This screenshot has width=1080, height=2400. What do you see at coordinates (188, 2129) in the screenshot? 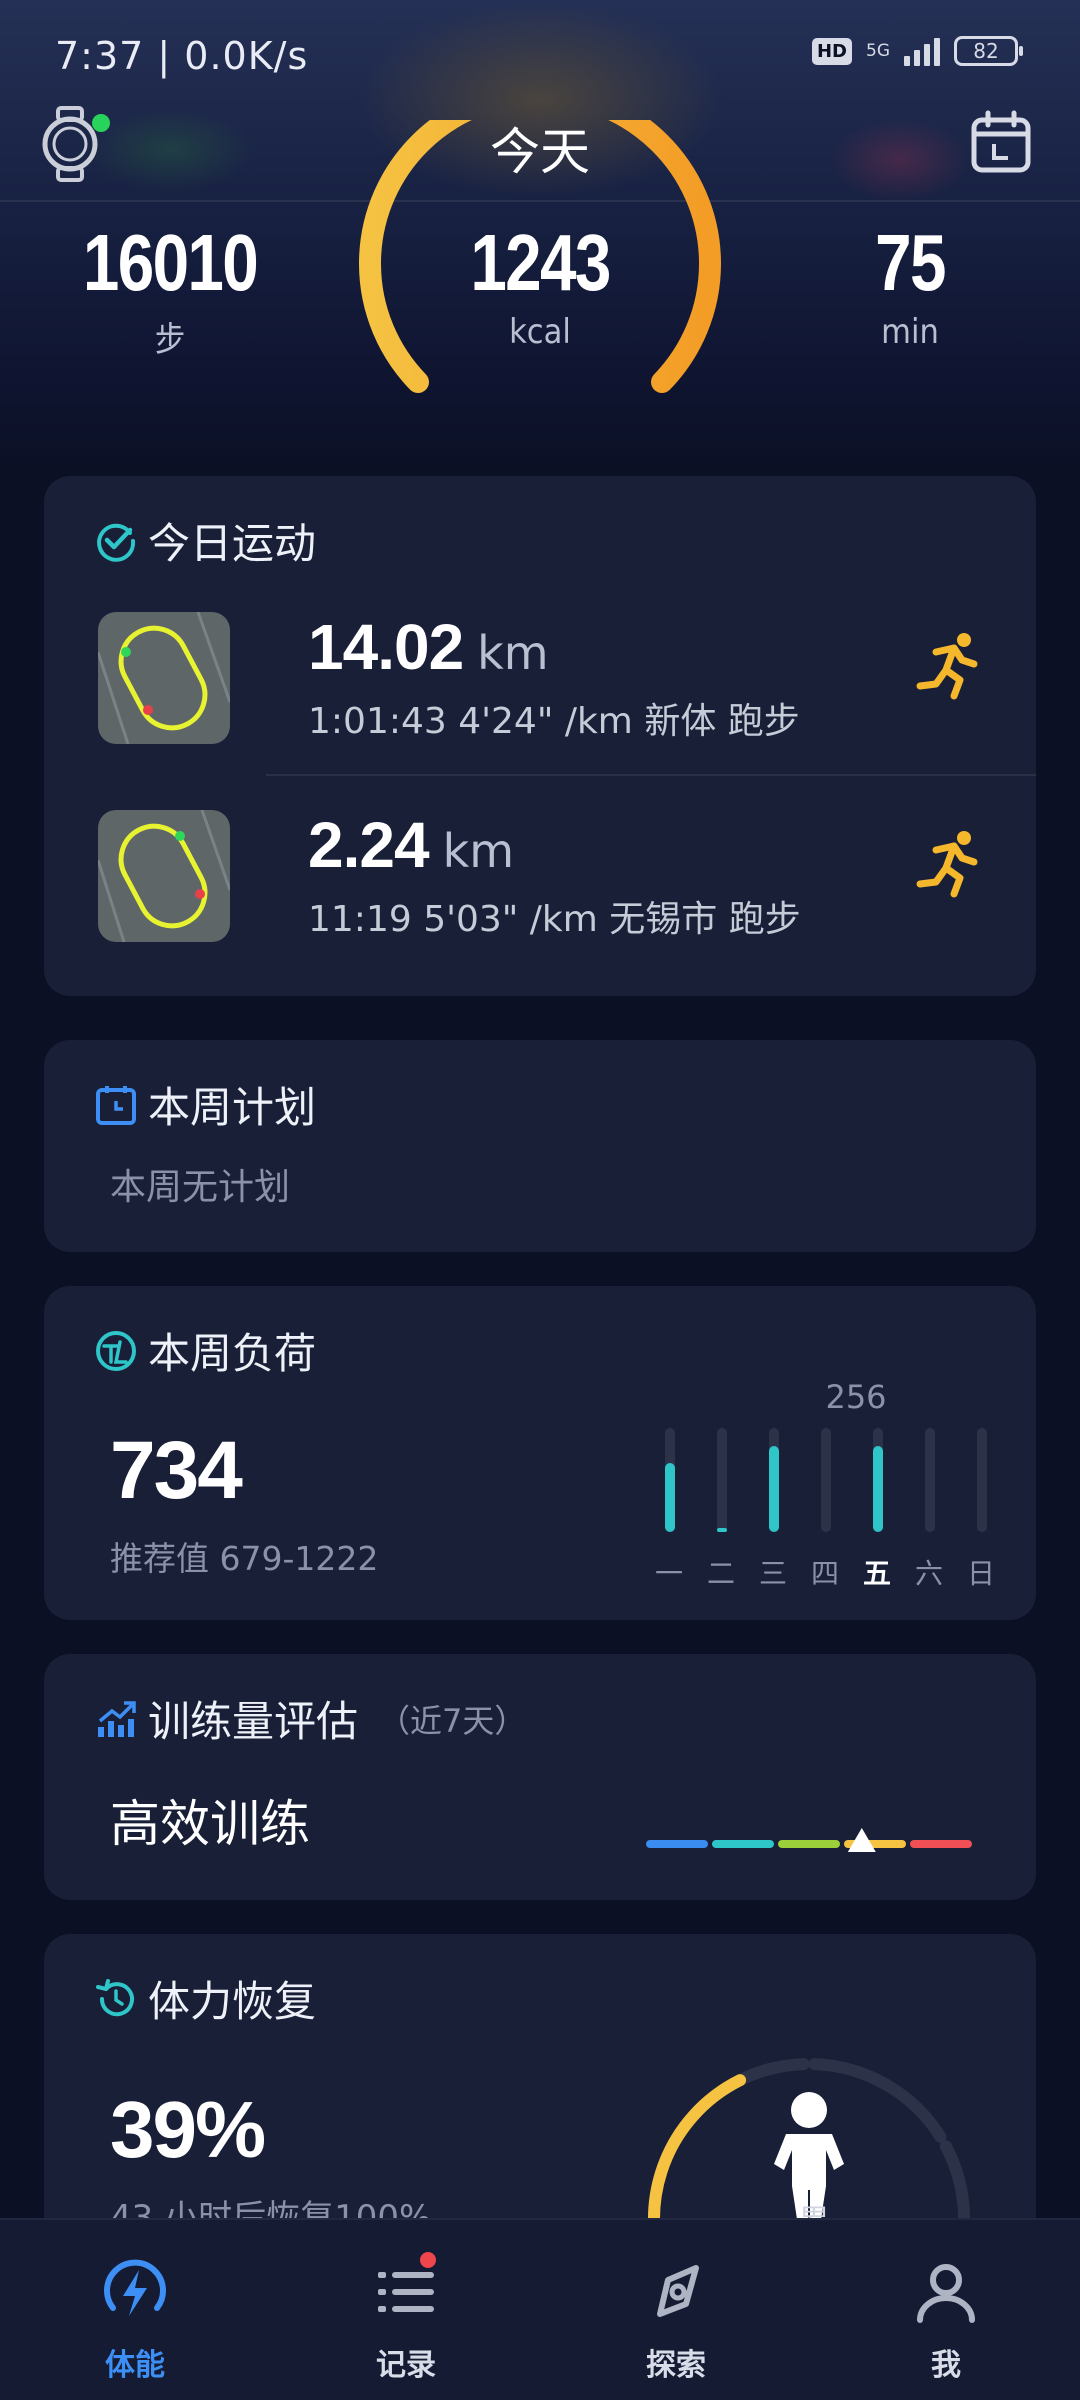
I see `recovery-value: 39%` at bounding box center [188, 2129].